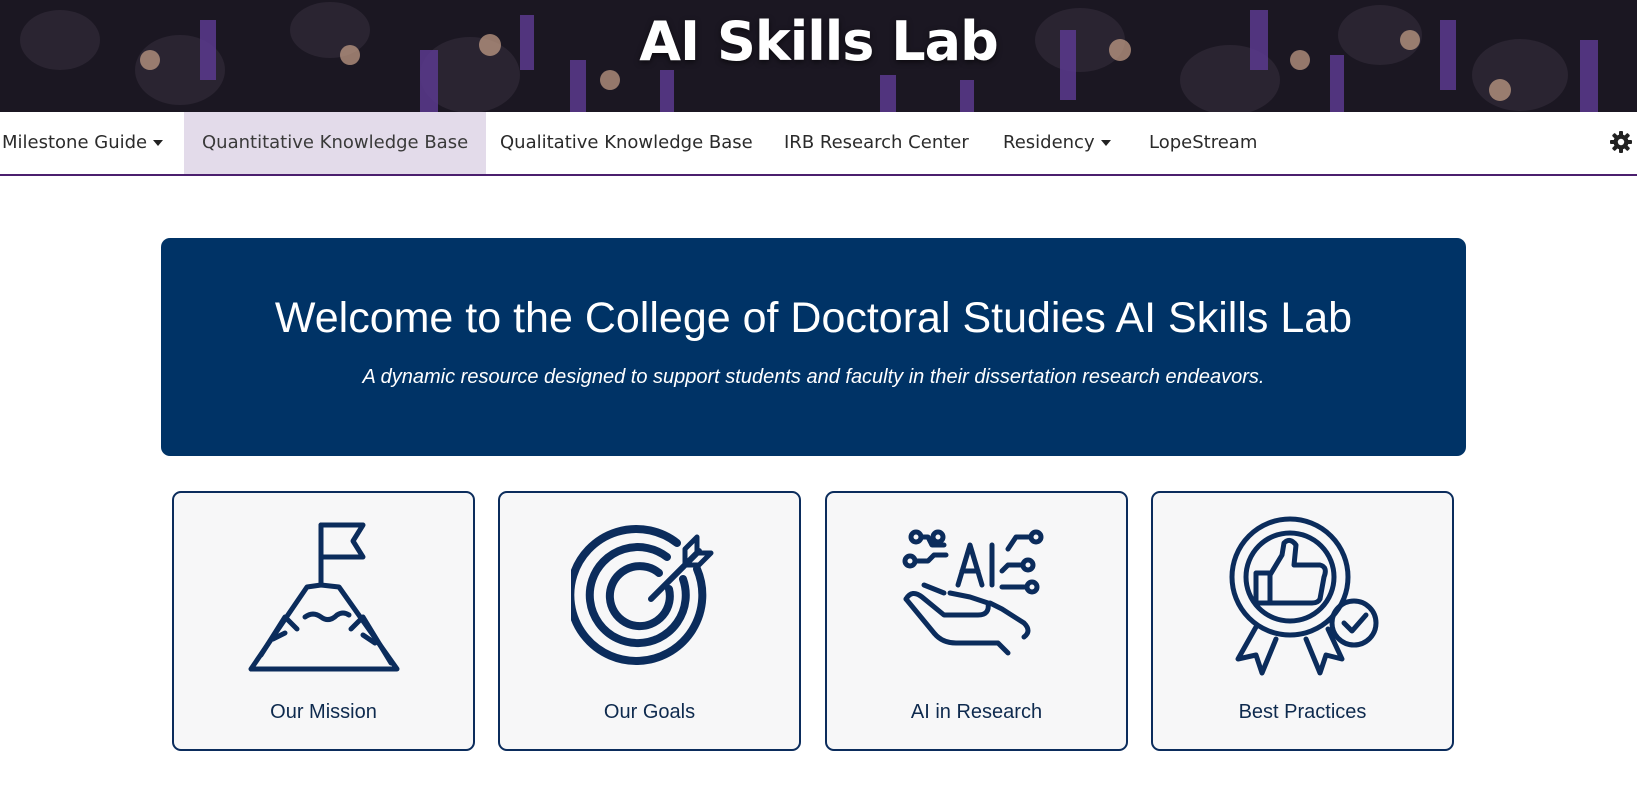 The image size is (1637, 796). Describe the element at coordinates (323, 712) in the screenshot. I see `card-label: Our Mission` at that location.